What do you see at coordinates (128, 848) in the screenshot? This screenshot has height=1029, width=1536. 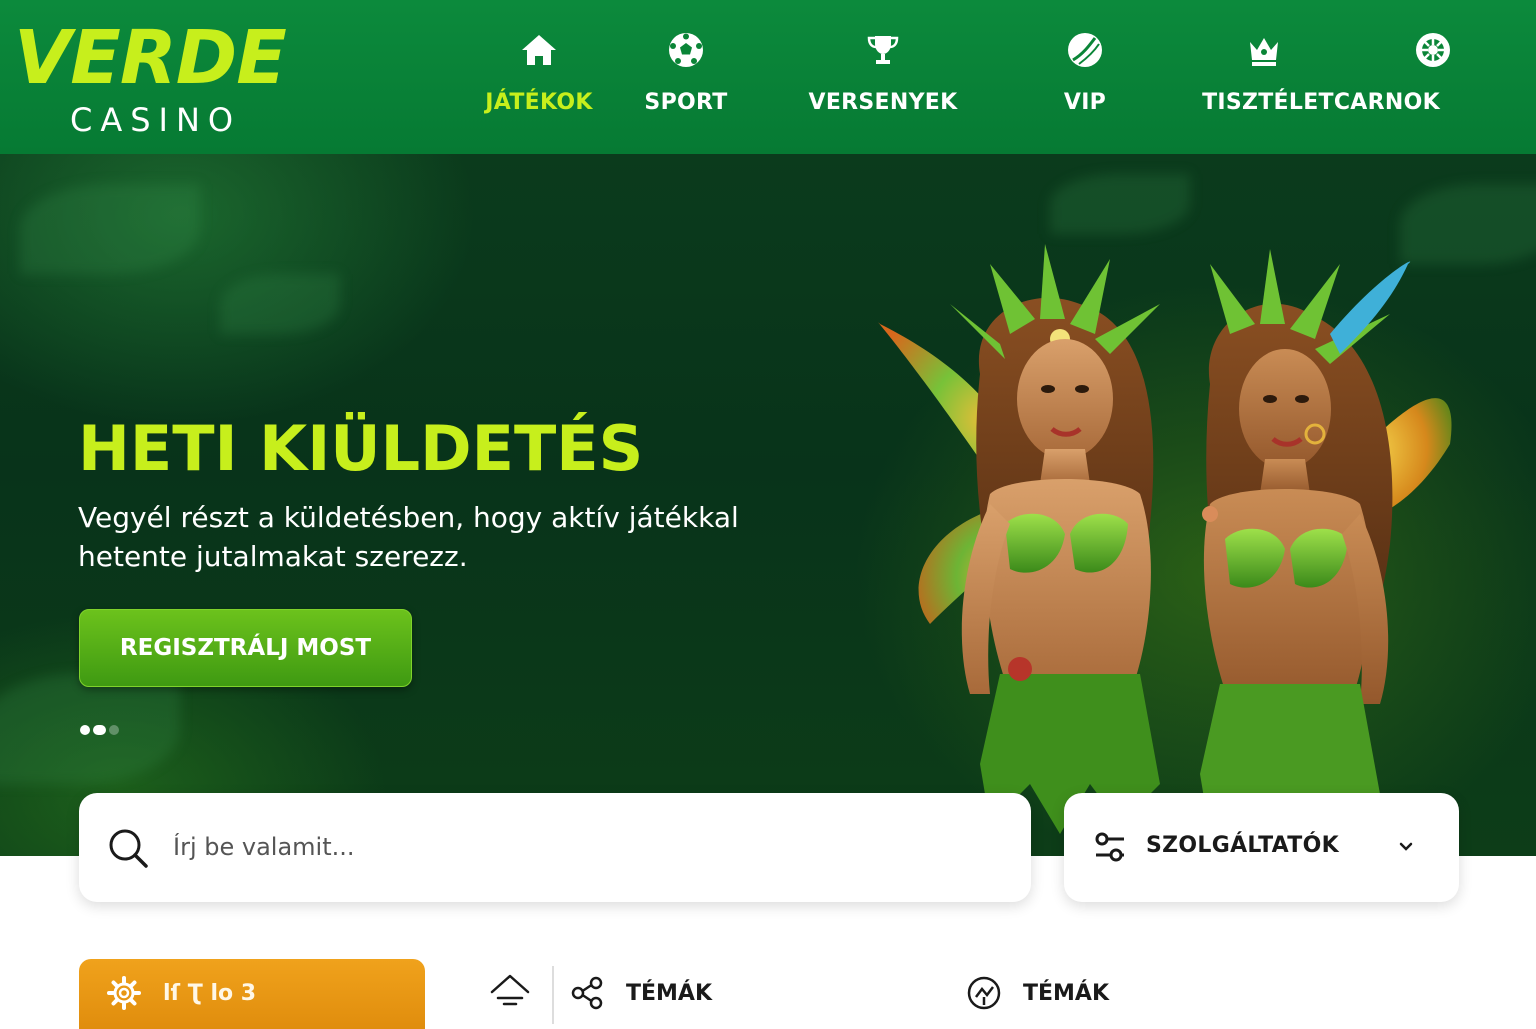 I see `search-icon` at bounding box center [128, 848].